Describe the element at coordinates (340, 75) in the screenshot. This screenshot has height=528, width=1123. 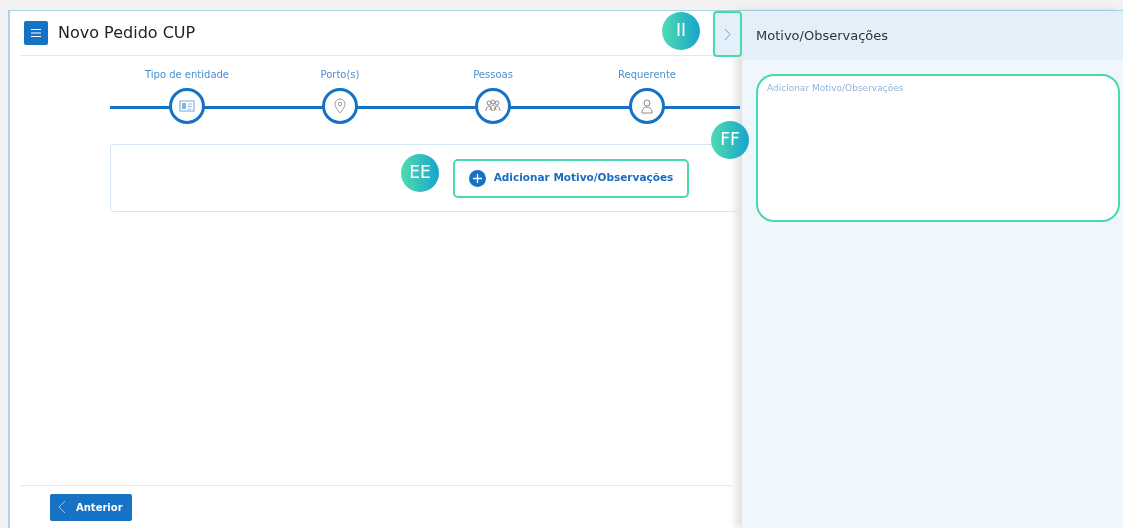
I see `step-label: Porto(s)` at that location.